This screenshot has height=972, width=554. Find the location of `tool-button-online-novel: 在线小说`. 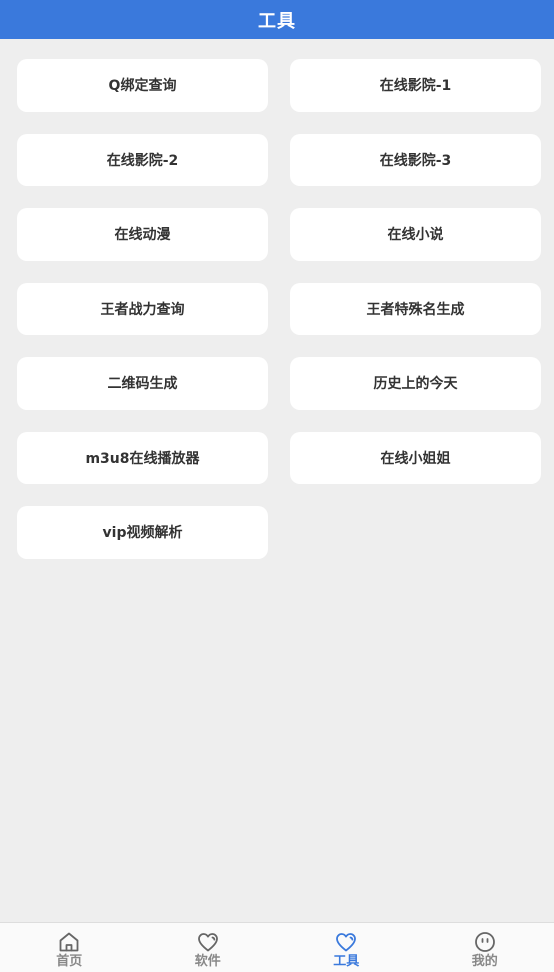

tool-button-online-novel: 在线小说 is located at coordinates (415, 234).